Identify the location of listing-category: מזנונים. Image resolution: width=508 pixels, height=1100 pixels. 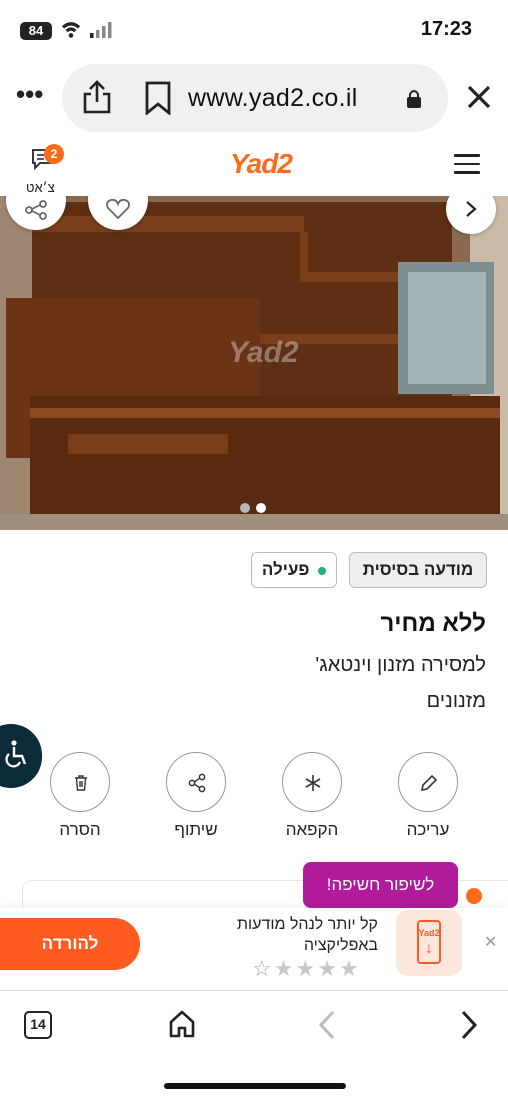
(456, 701).